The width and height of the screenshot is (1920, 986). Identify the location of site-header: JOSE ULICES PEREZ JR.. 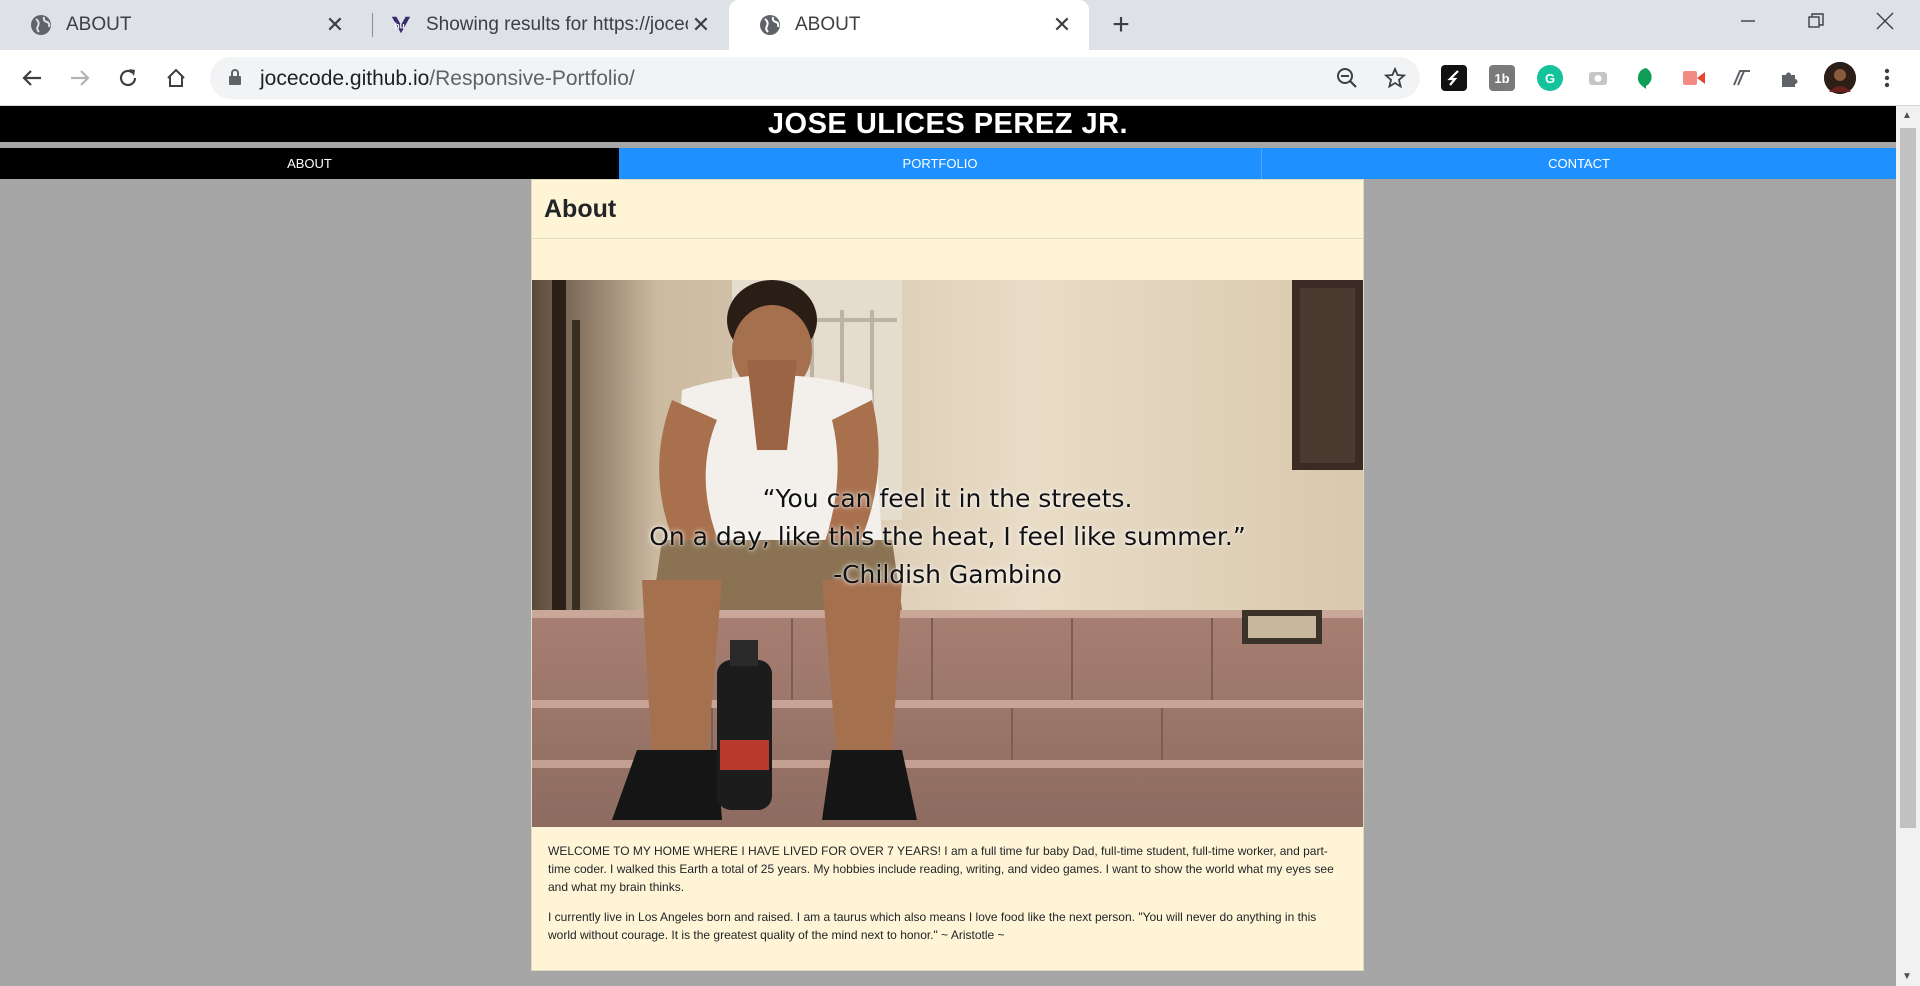
(948, 124).